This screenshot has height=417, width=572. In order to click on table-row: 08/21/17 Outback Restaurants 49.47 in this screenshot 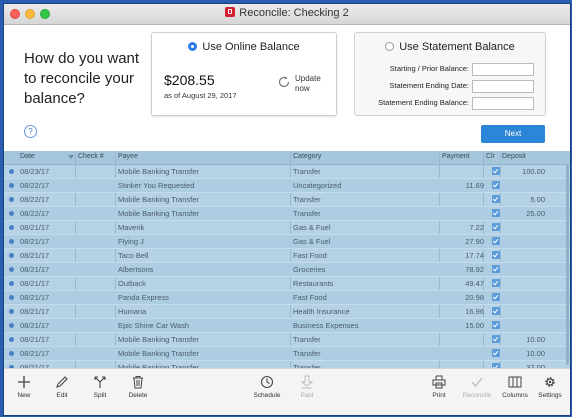, I will do `click(287, 284)`.